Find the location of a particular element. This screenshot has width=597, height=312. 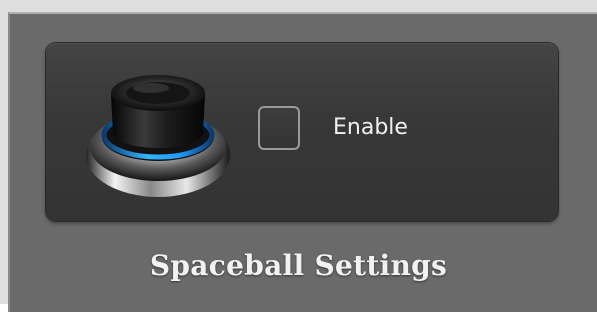

enable-label: Enable is located at coordinates (370, 128).